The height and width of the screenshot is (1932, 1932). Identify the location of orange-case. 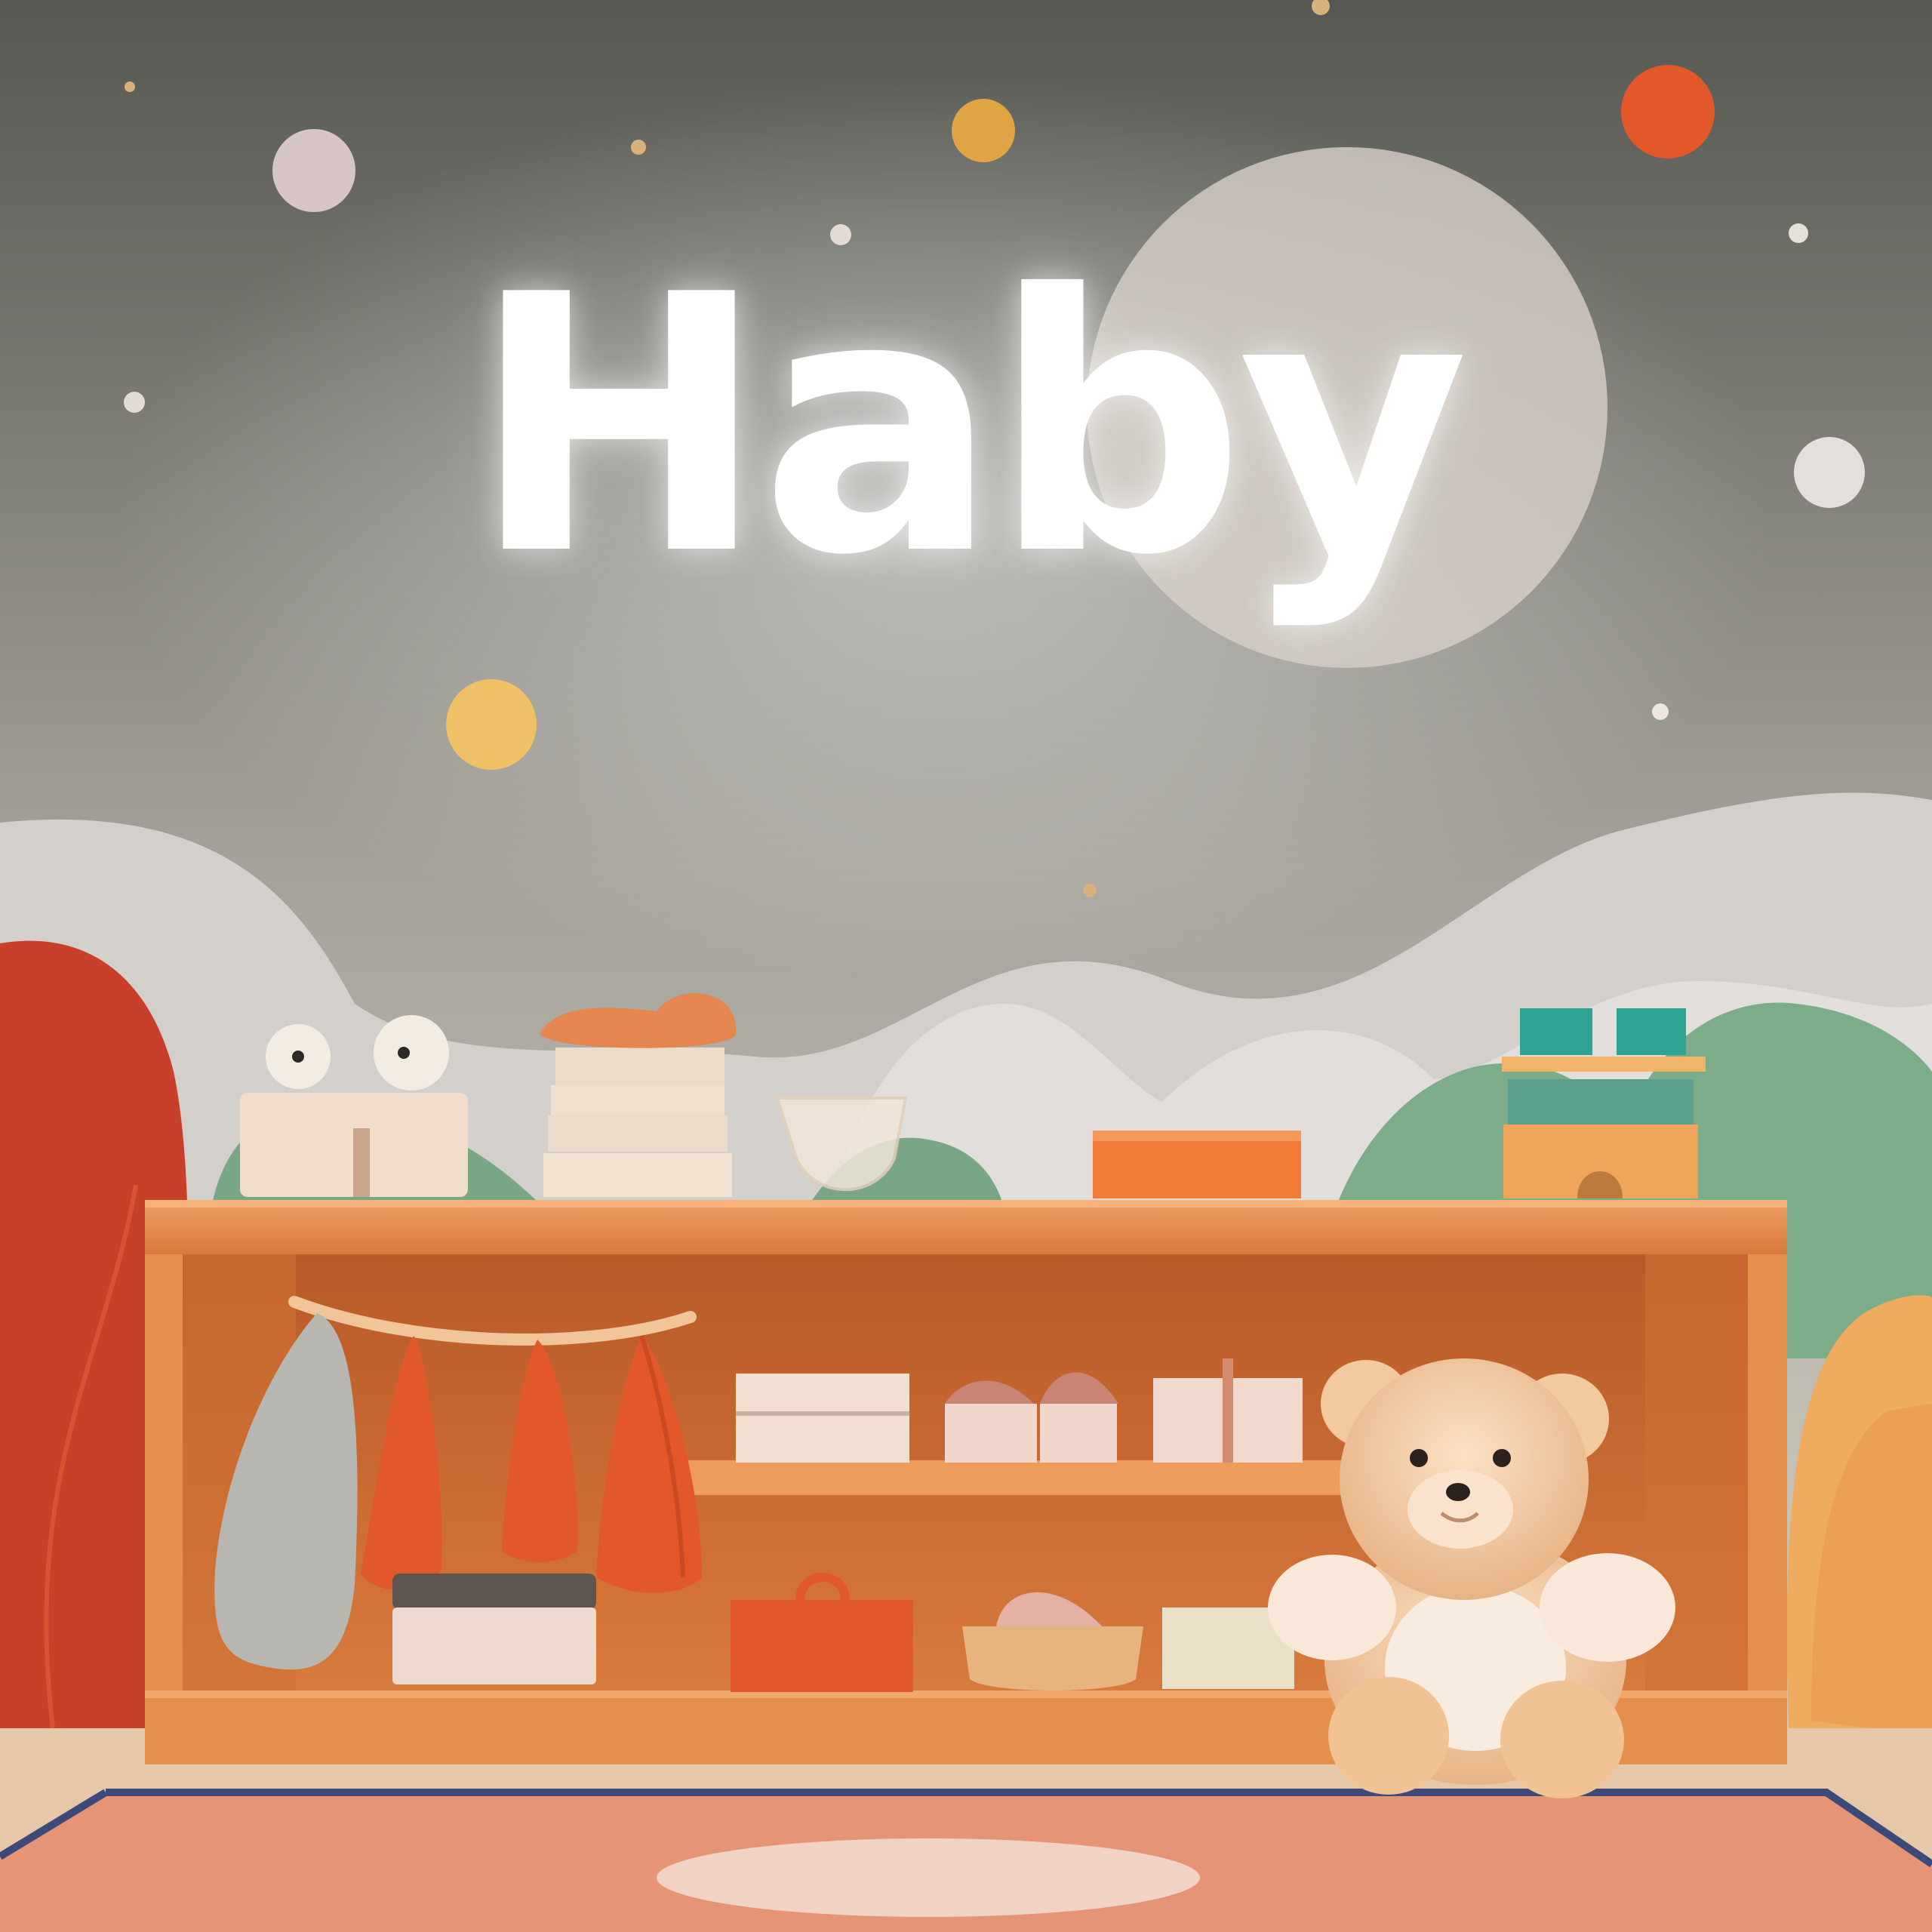
(822, 1646).